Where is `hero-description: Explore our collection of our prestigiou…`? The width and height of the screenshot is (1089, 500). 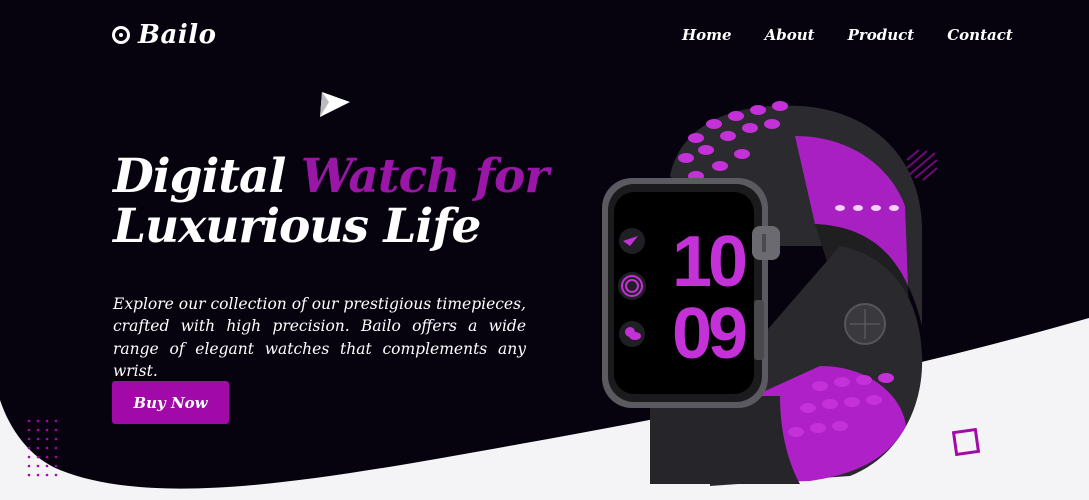 hero-description: Explore our collection of our prestigiou… is located at coordinates (319, 337).